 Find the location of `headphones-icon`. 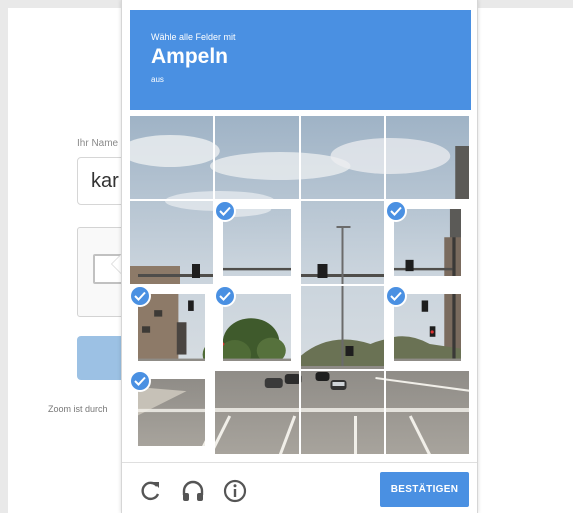

headphones-icon is located at coordinates (193, 491).